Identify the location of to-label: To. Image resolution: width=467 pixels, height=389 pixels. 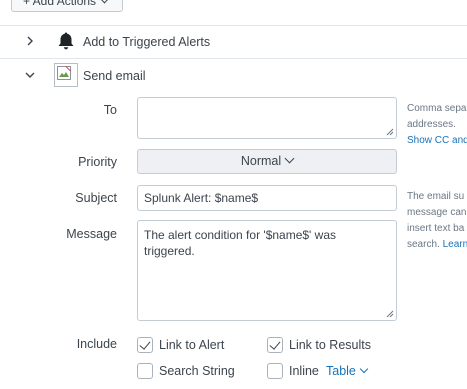
(110, 110).